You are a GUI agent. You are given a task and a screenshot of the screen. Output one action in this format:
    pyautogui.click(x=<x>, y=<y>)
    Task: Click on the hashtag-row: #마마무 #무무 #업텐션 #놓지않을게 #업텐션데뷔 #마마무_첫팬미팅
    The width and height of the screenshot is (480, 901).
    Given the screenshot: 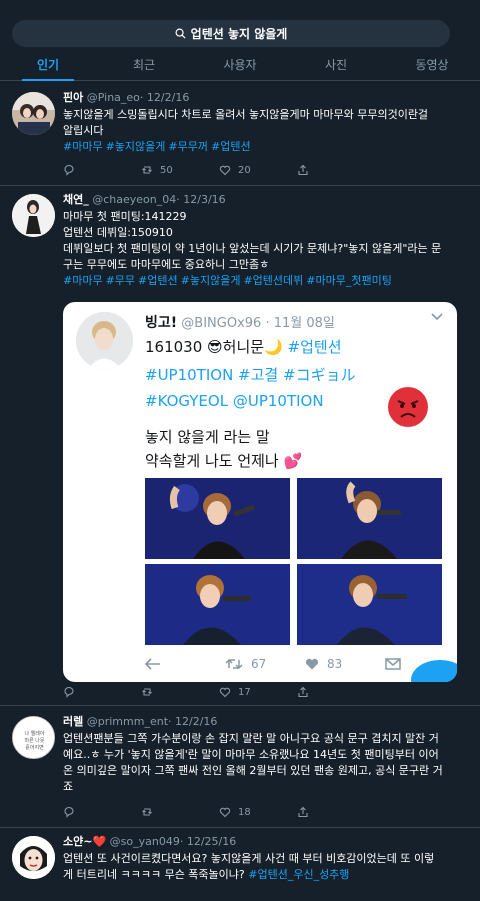 What is the action you would take?
    pyautogui.click(x=265, y=281)
    